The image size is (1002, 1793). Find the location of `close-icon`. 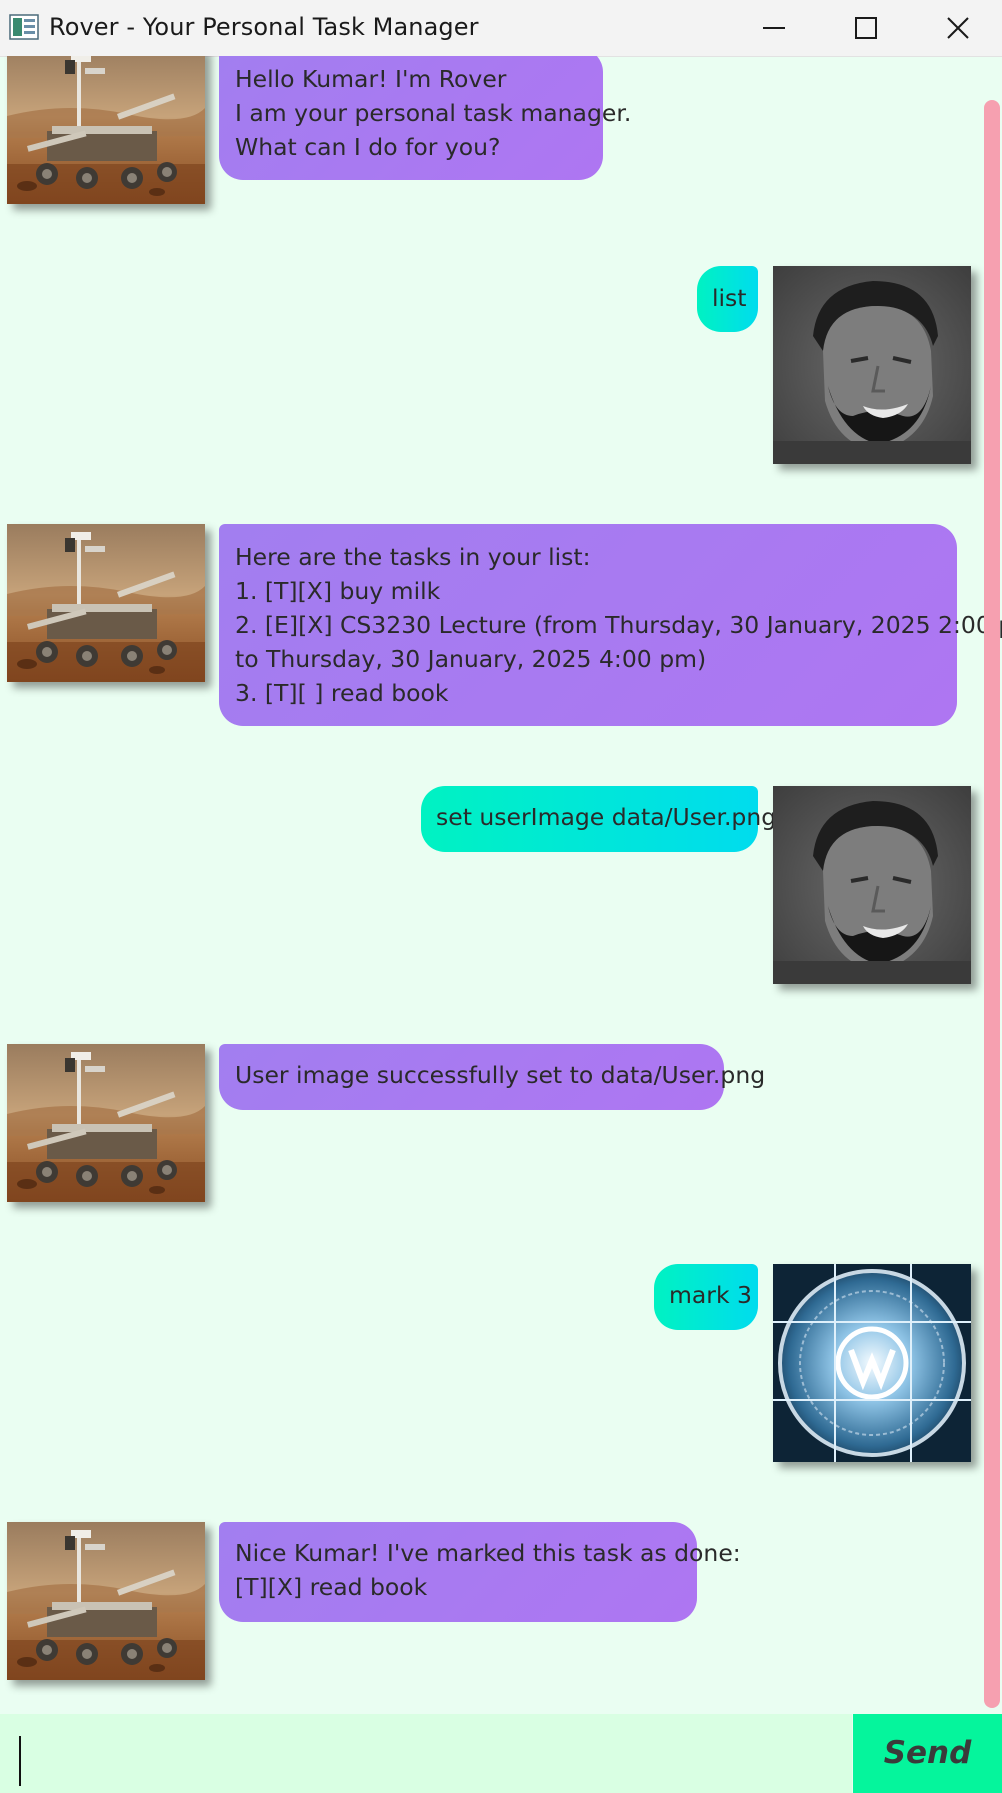

close-icon is located at coordinates (958, 28).